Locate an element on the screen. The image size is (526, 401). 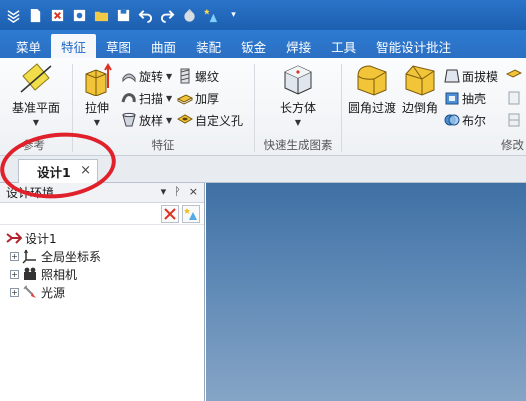
customize-toolbar-icon: ▾ is located at coordinates (233, 15).